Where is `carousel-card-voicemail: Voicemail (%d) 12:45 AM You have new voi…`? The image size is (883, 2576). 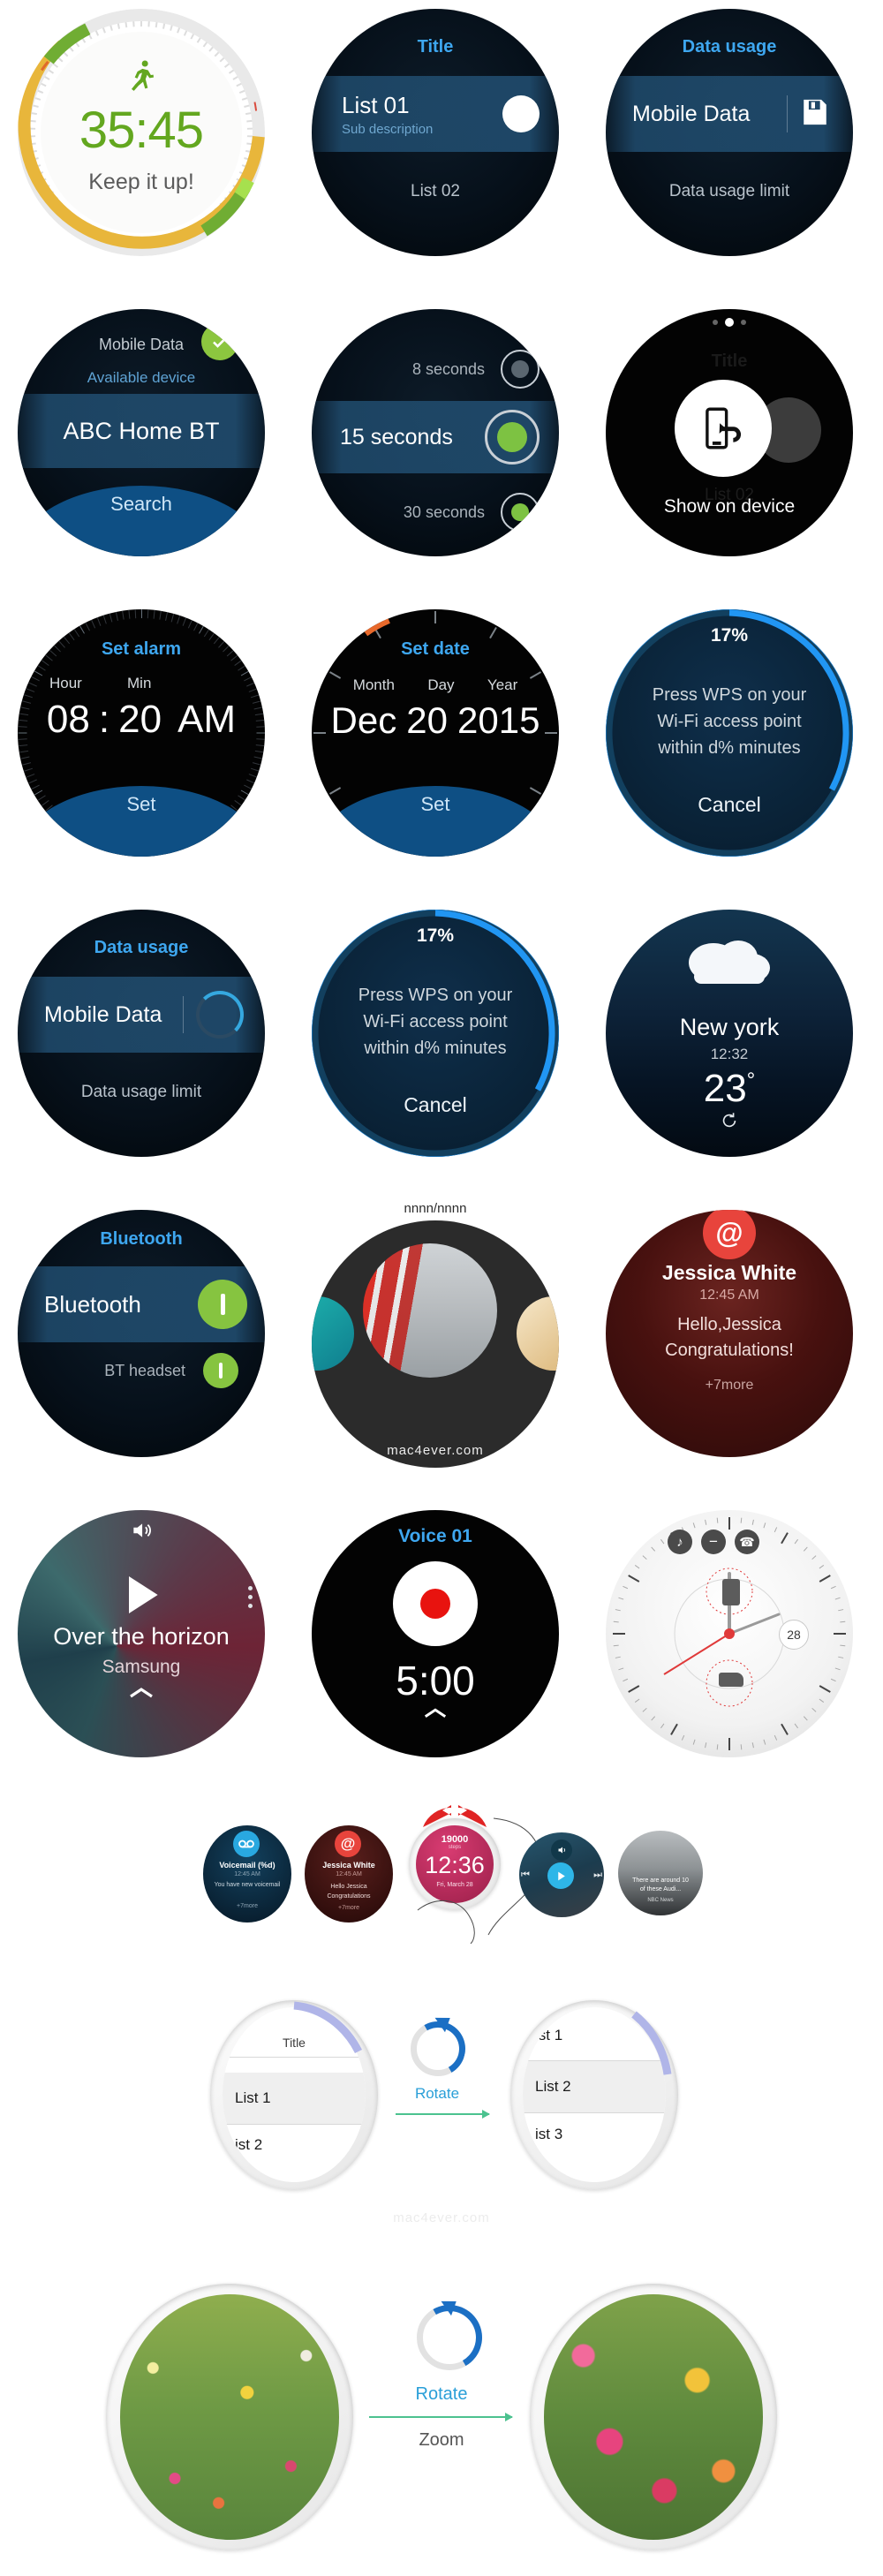
carousel-card-voicemail: Voicemail (%d) 12:45 AM You have new voi… is located at coordinates (247, 1874).